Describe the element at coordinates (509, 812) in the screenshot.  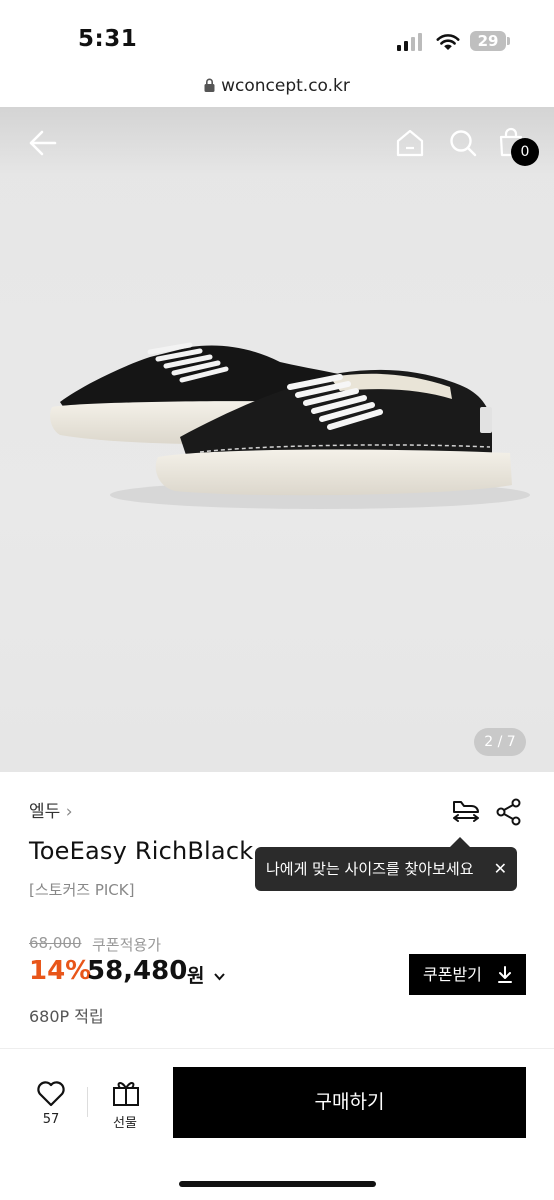
I see `share-icon` at that location.